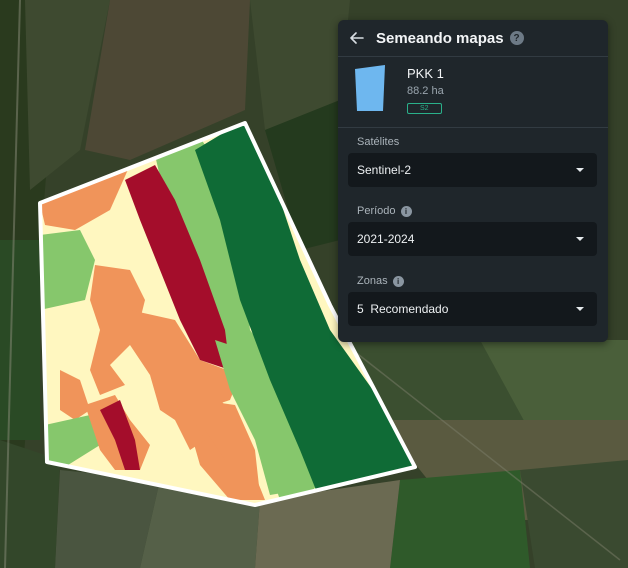 This screenshot has height=568, width=628. Describe the element at coordinates (425, 91) in the screenshot. I see `field-area: 88.2 ha` at that location.